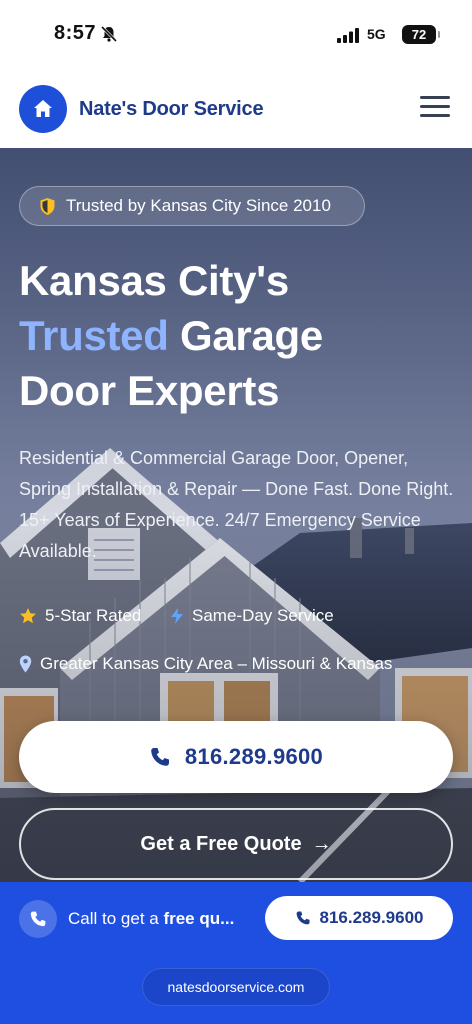 This screenshot has width=472, height=1024. I want to click on sticky-text-prefix: Call to get a, so click(116, 918).